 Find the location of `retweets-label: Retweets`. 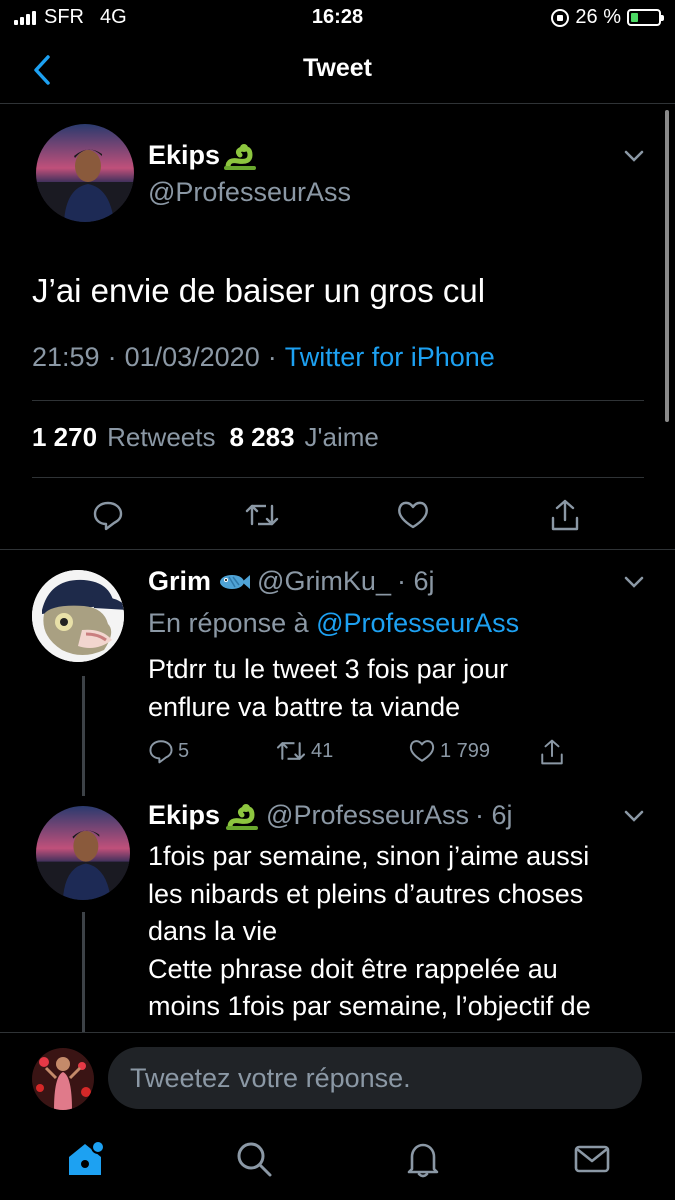

retweets-label: Retweets is located at coordinates (161, 437).